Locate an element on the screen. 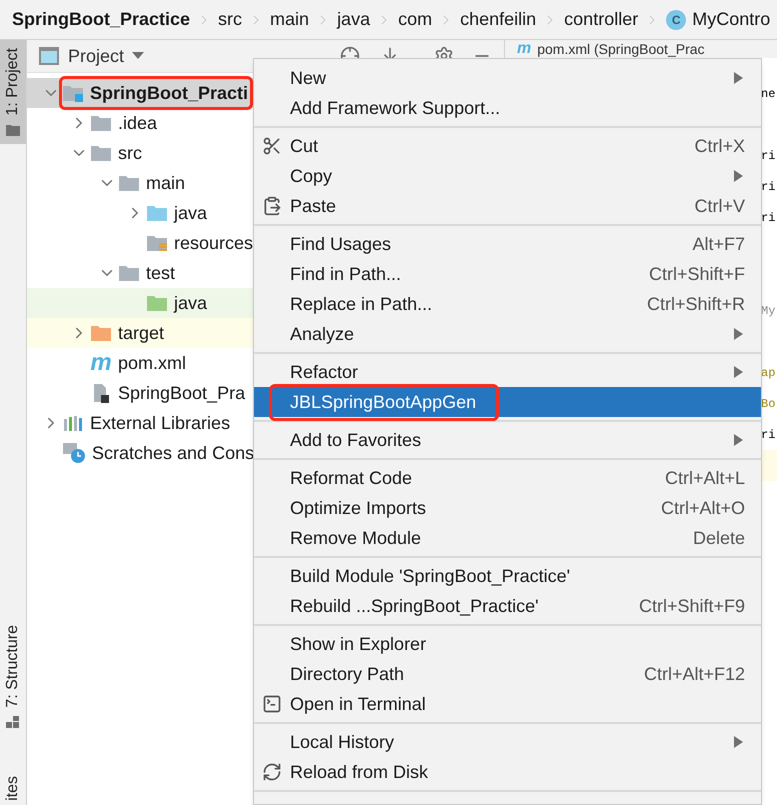 This screenshot has height=805, width=777. menu-label: Paste is located at coordinates (313, 206).